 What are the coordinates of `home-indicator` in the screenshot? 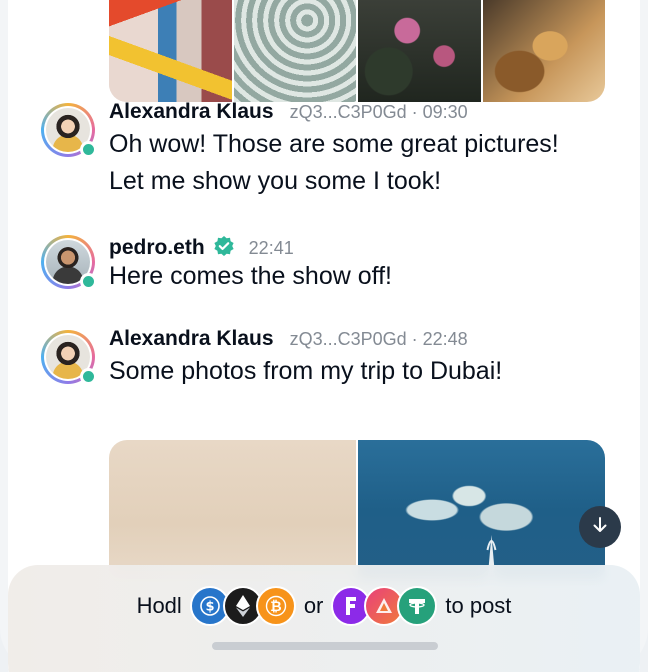 It's located at (325, 646).